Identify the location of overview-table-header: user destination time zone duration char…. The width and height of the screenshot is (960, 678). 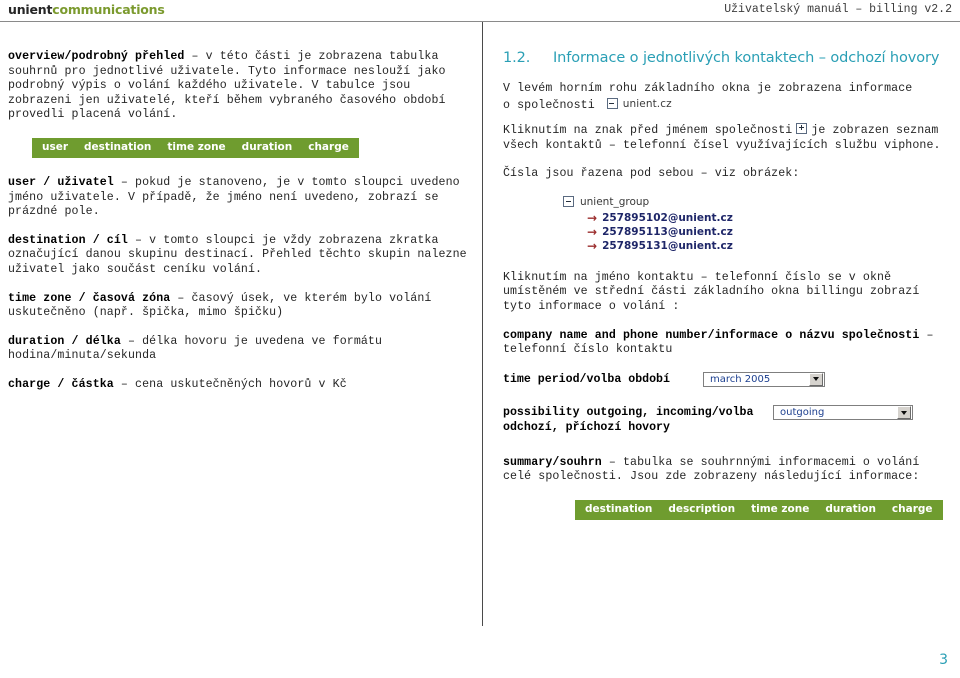
(195, 147).